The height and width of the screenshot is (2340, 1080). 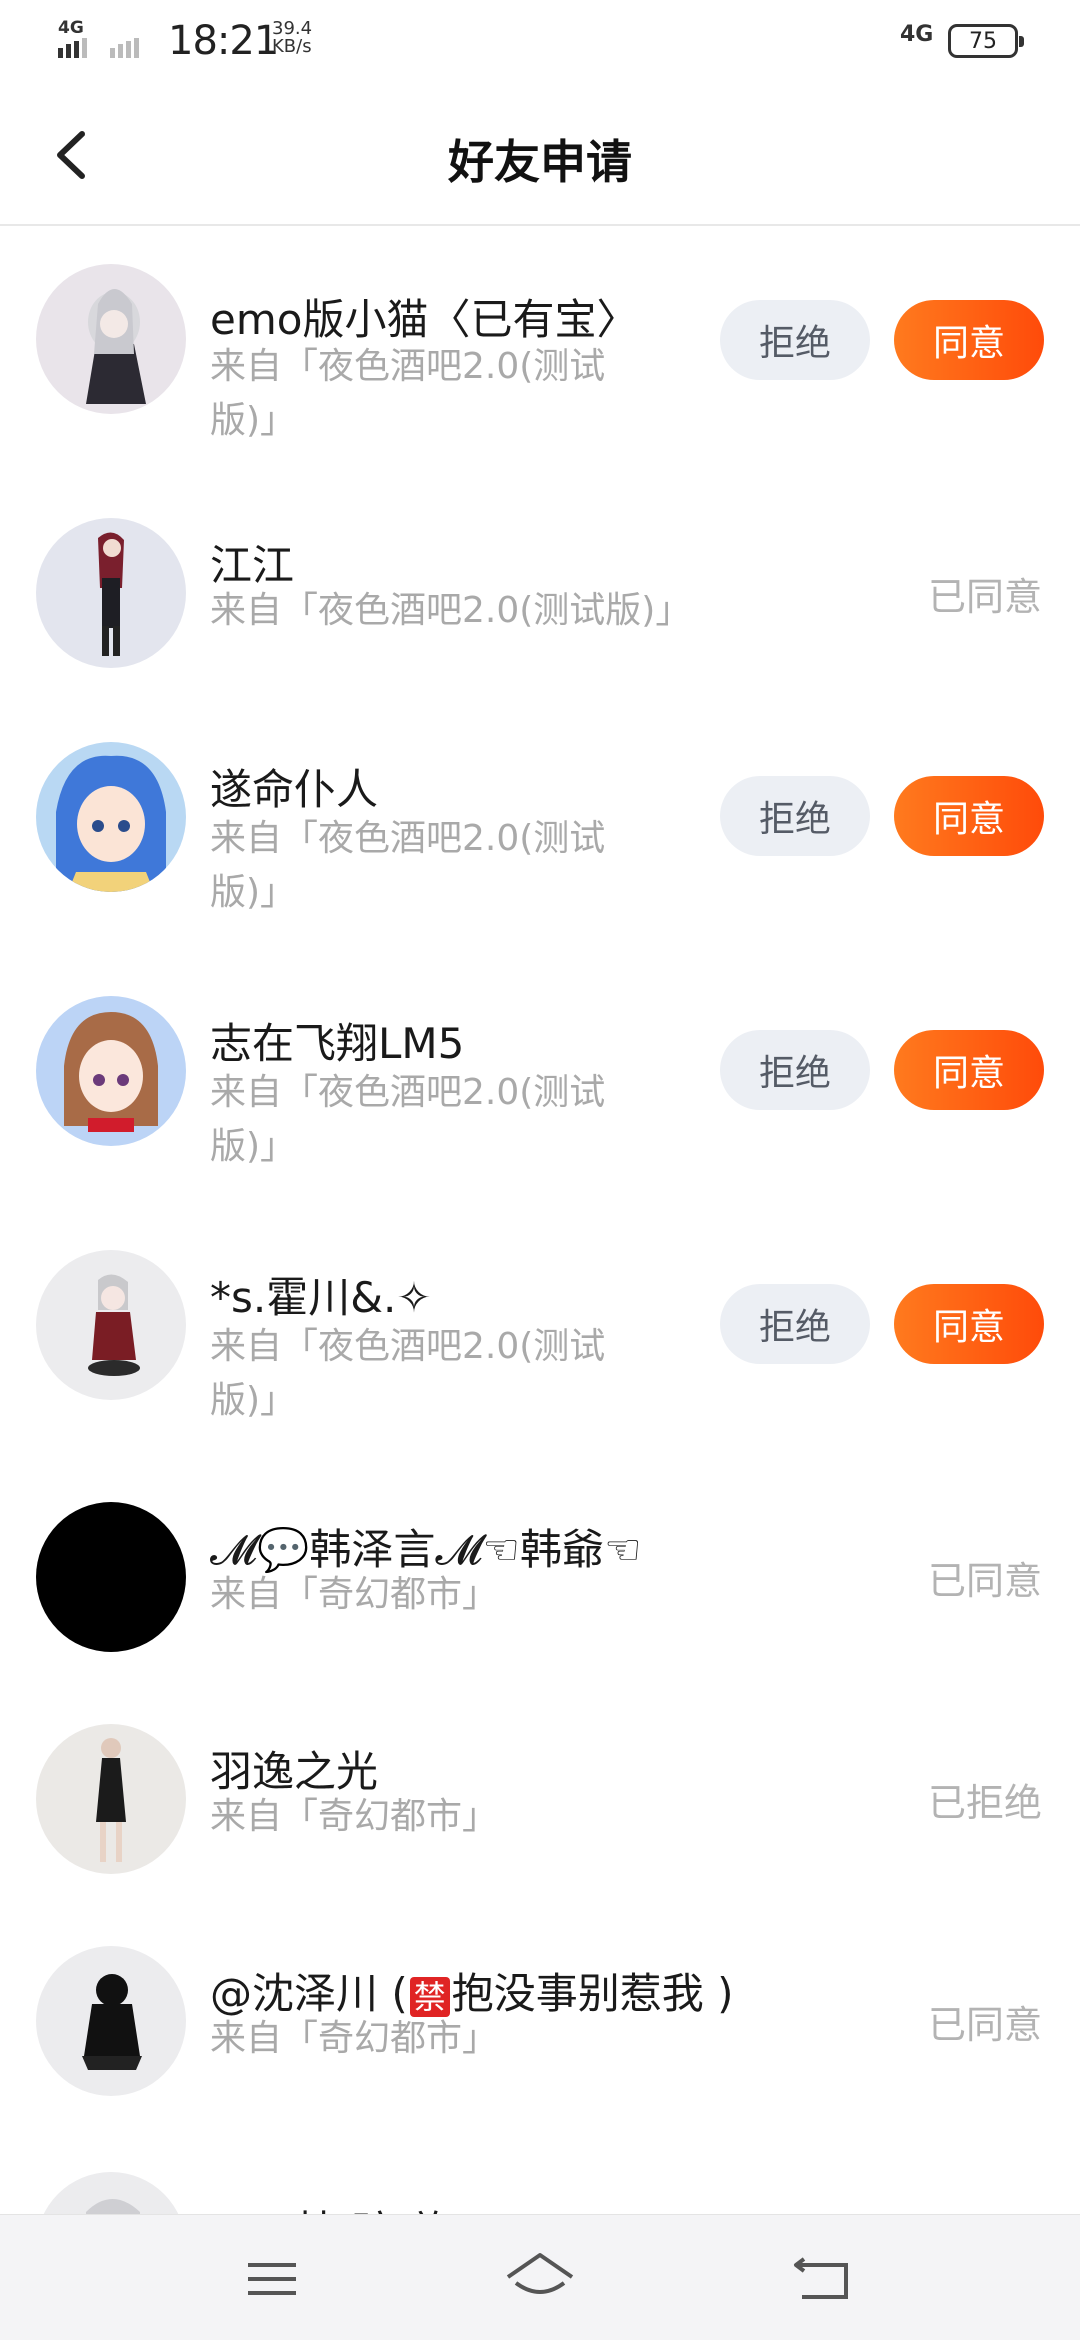 I want to click on list-item: 遂命仆人 来自「夜色酒吧2.0(测试版)」 拒绝 同意, so click(x=540, y=827).